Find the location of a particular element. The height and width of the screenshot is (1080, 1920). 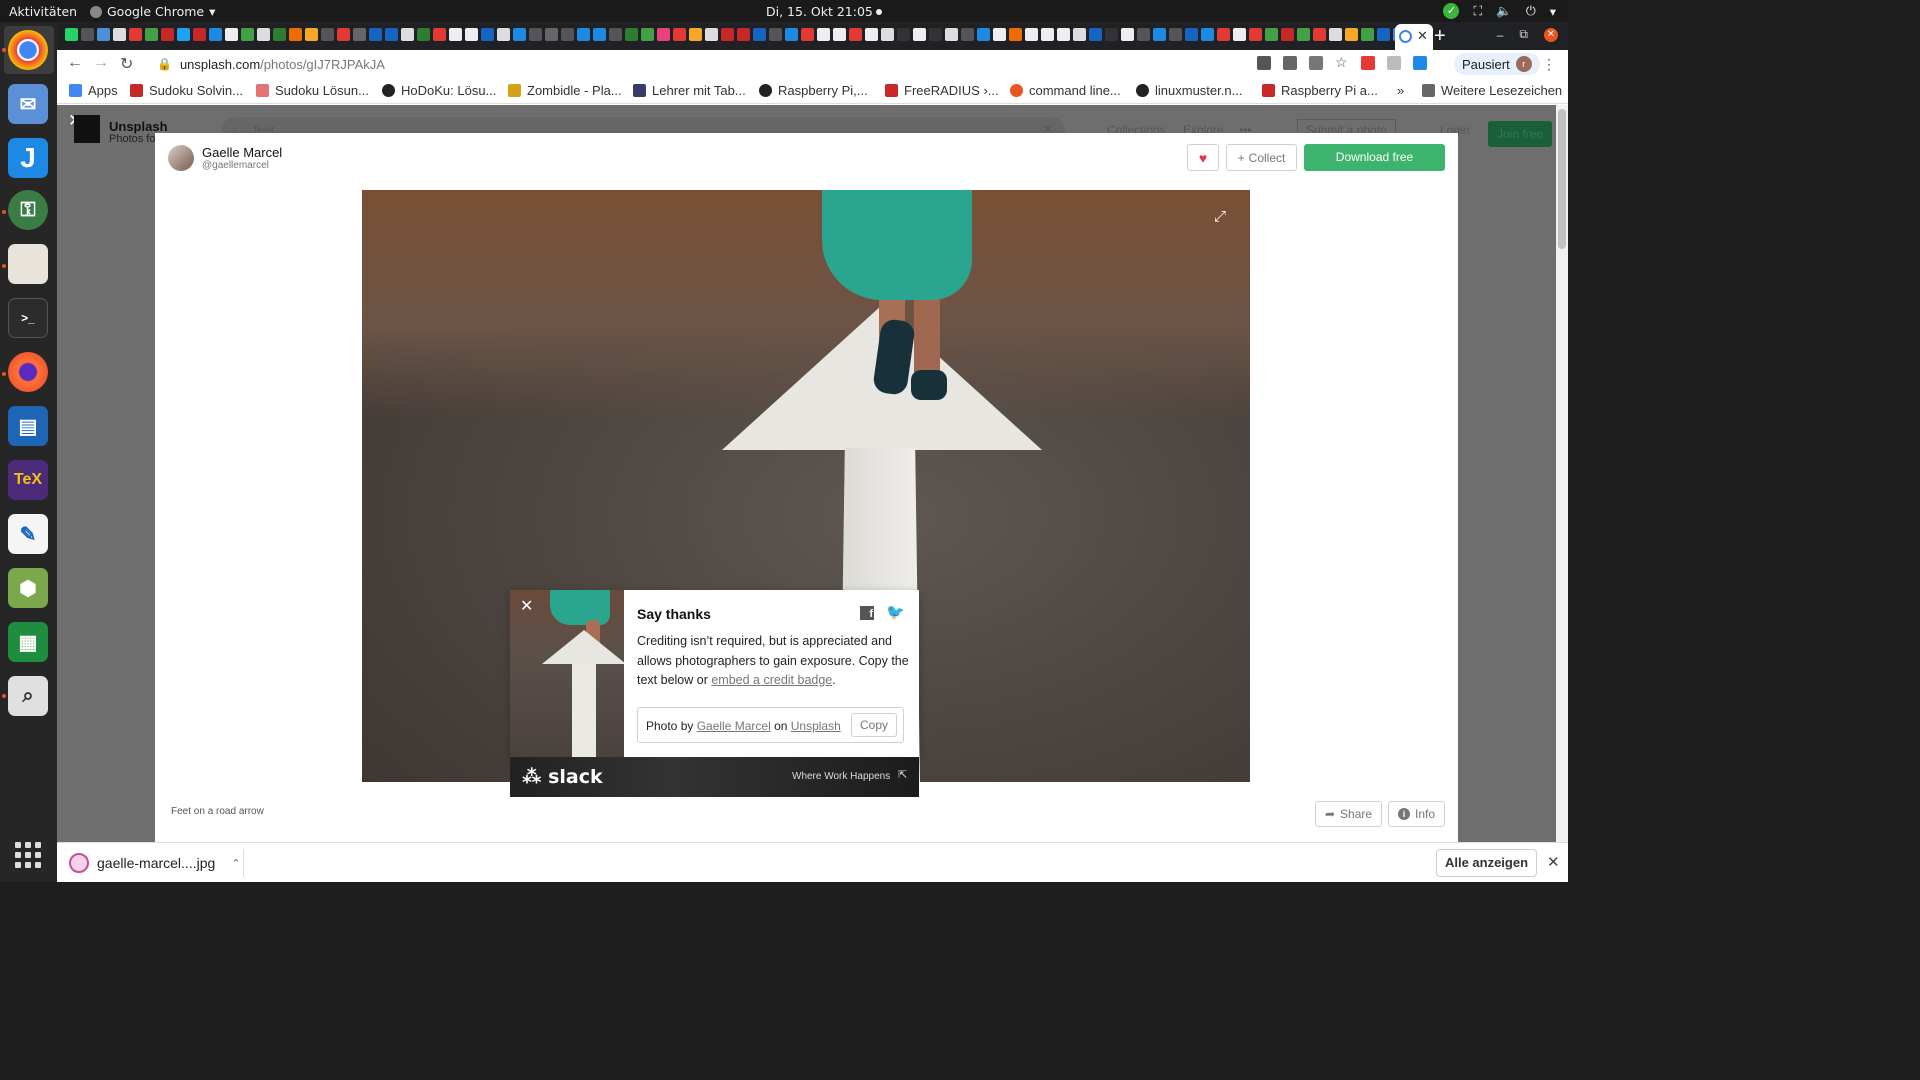

embed-credit-badge-link: embed a credit badge is located at coordinates (771, 680).